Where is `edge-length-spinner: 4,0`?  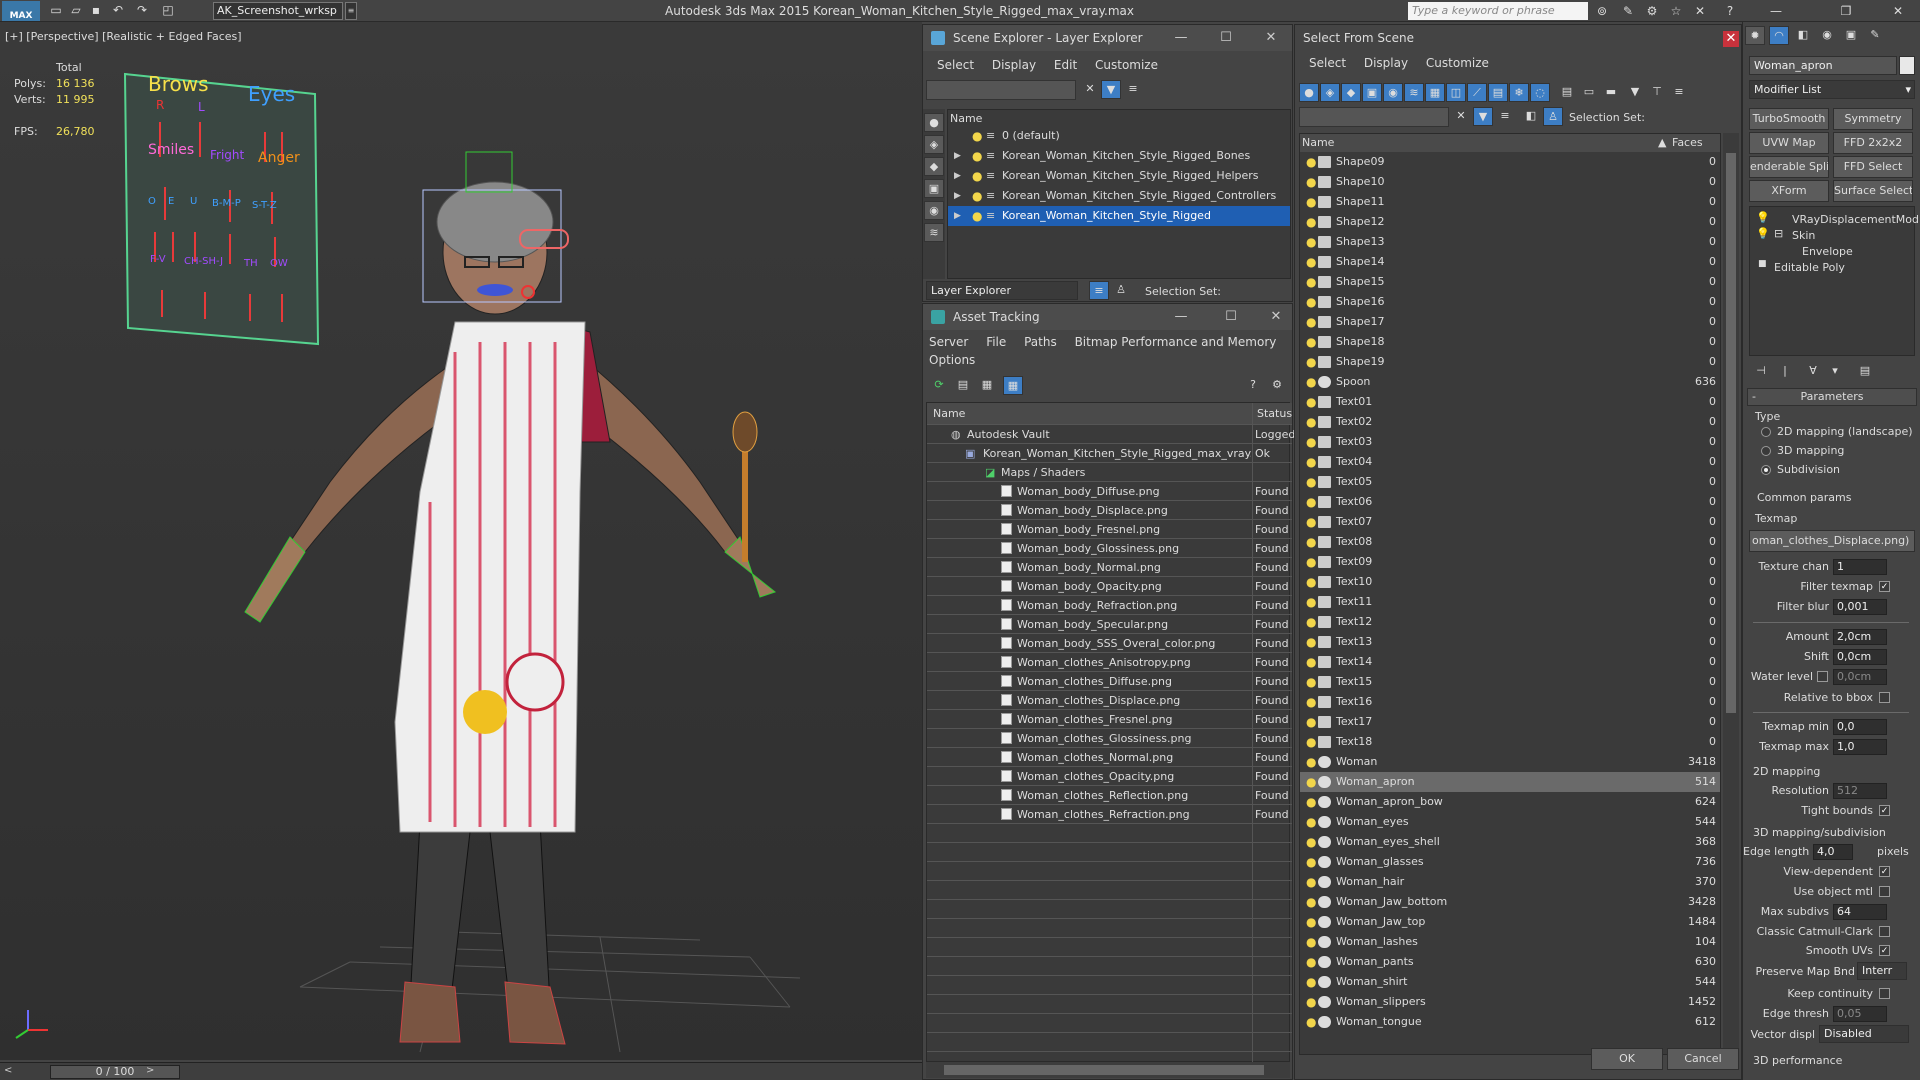
edge-length-spinner: 4,0 is located at coordinates (1833, 852).